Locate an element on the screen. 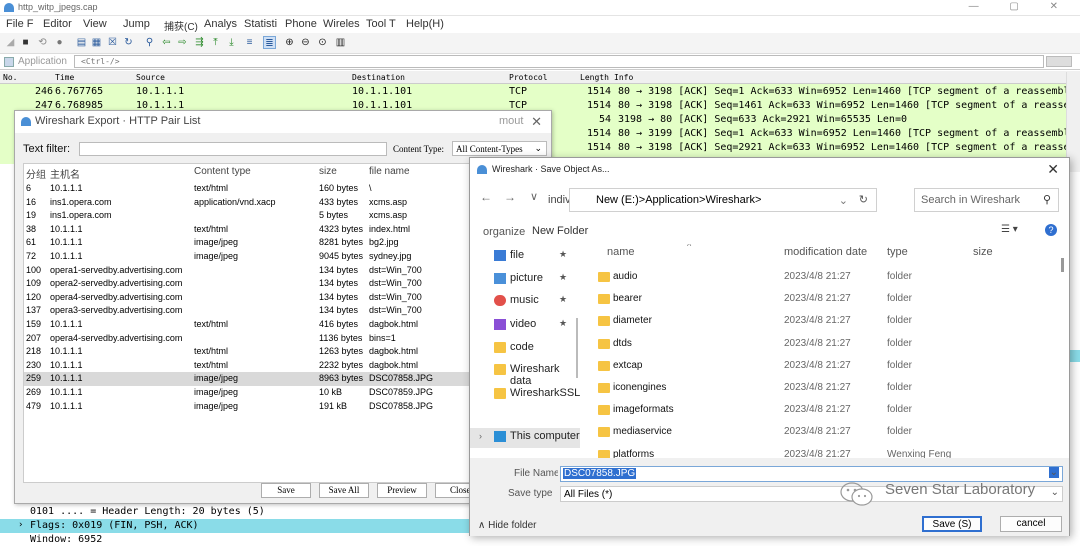 The image size is (1080, 546). up-arrow-icon: ∨ is located at coordinates (534, 196).